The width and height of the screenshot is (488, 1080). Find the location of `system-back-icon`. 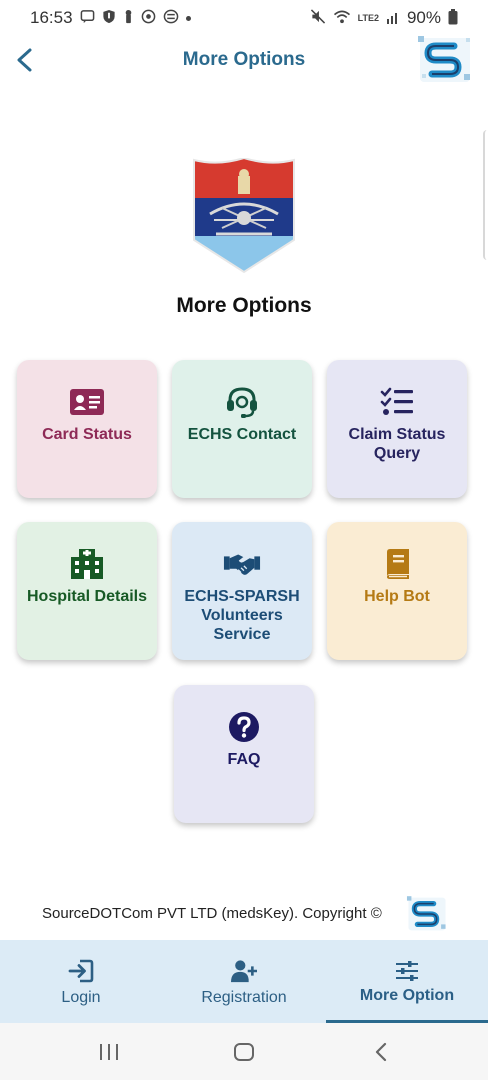

system-back-icon is located at coordinates (381, 1052).